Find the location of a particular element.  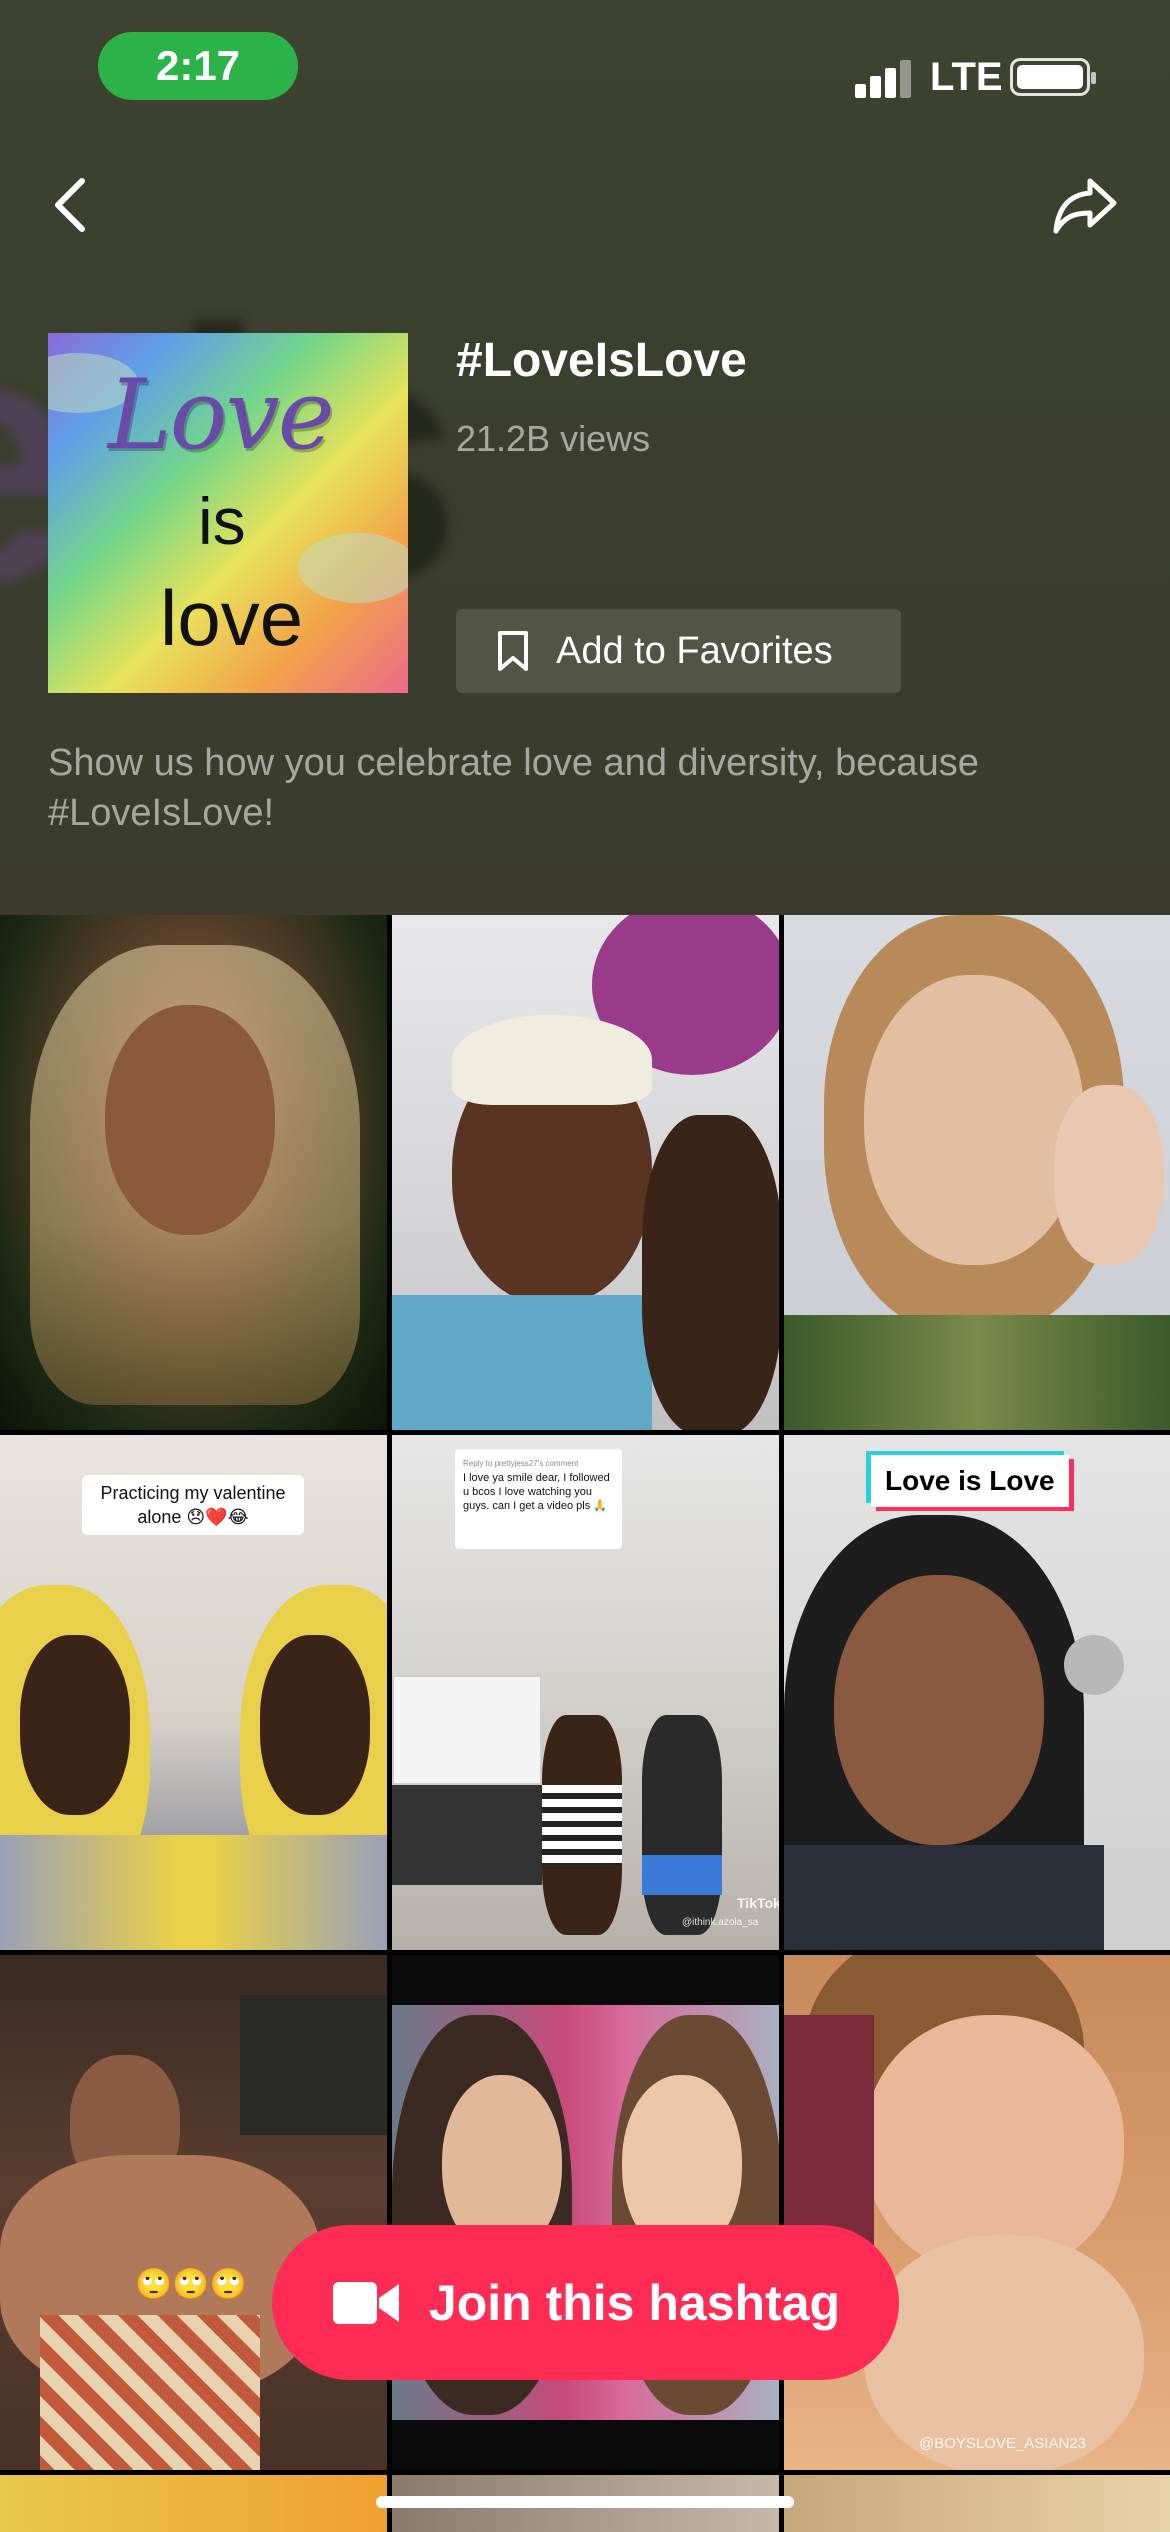

tiktok-watermark: TikTok is located at coordinates (758, 1903).